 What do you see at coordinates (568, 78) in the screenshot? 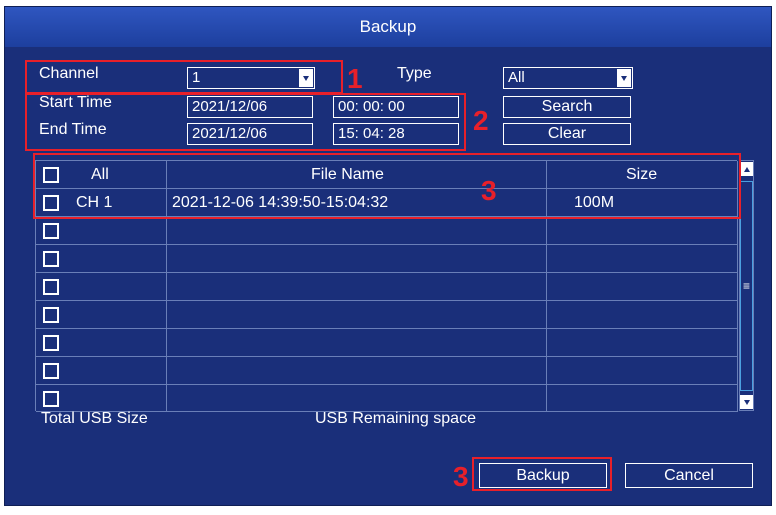
I see `type-select: All` at bounding box center [568, 78].